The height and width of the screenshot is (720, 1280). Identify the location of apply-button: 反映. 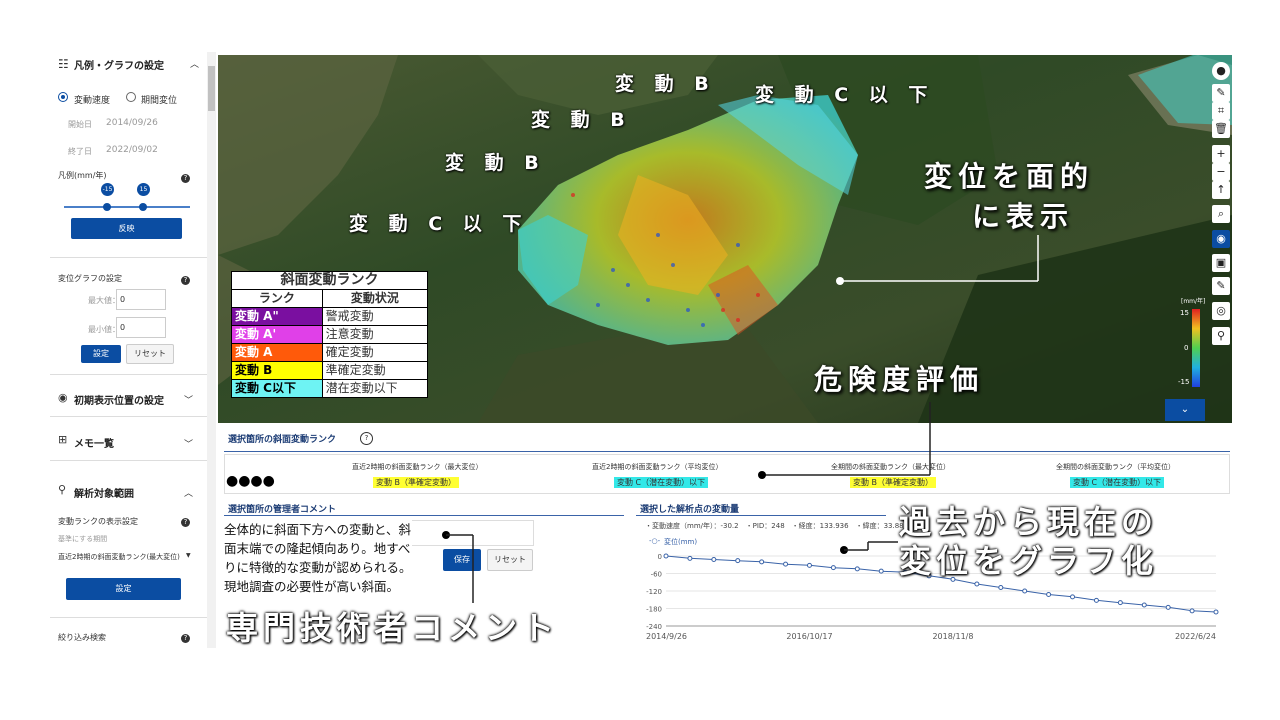
(126, 228).